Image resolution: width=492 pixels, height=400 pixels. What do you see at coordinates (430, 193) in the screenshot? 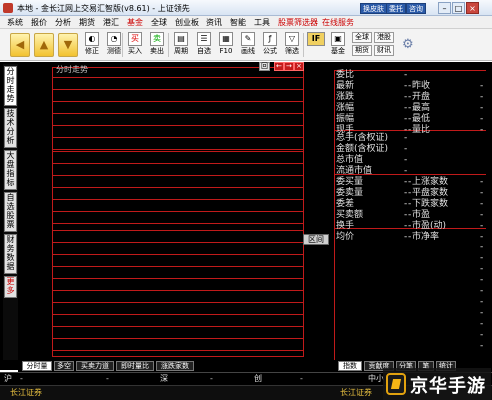
I see `quote-label: 平盘家数` at bounding box center [430, 193].